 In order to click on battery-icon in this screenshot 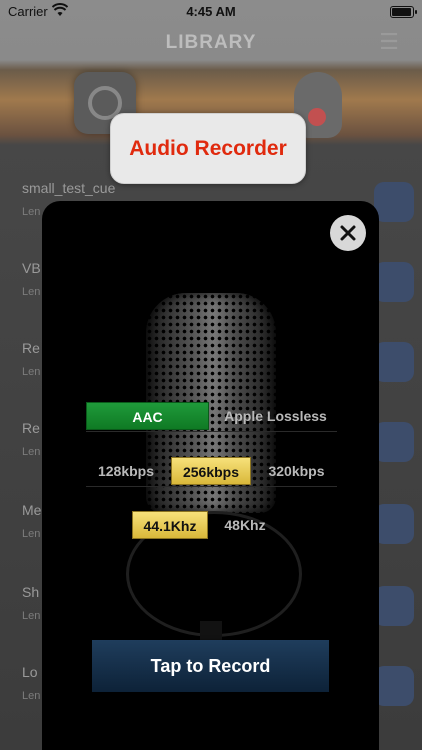, I will do `click(403, 12)`.